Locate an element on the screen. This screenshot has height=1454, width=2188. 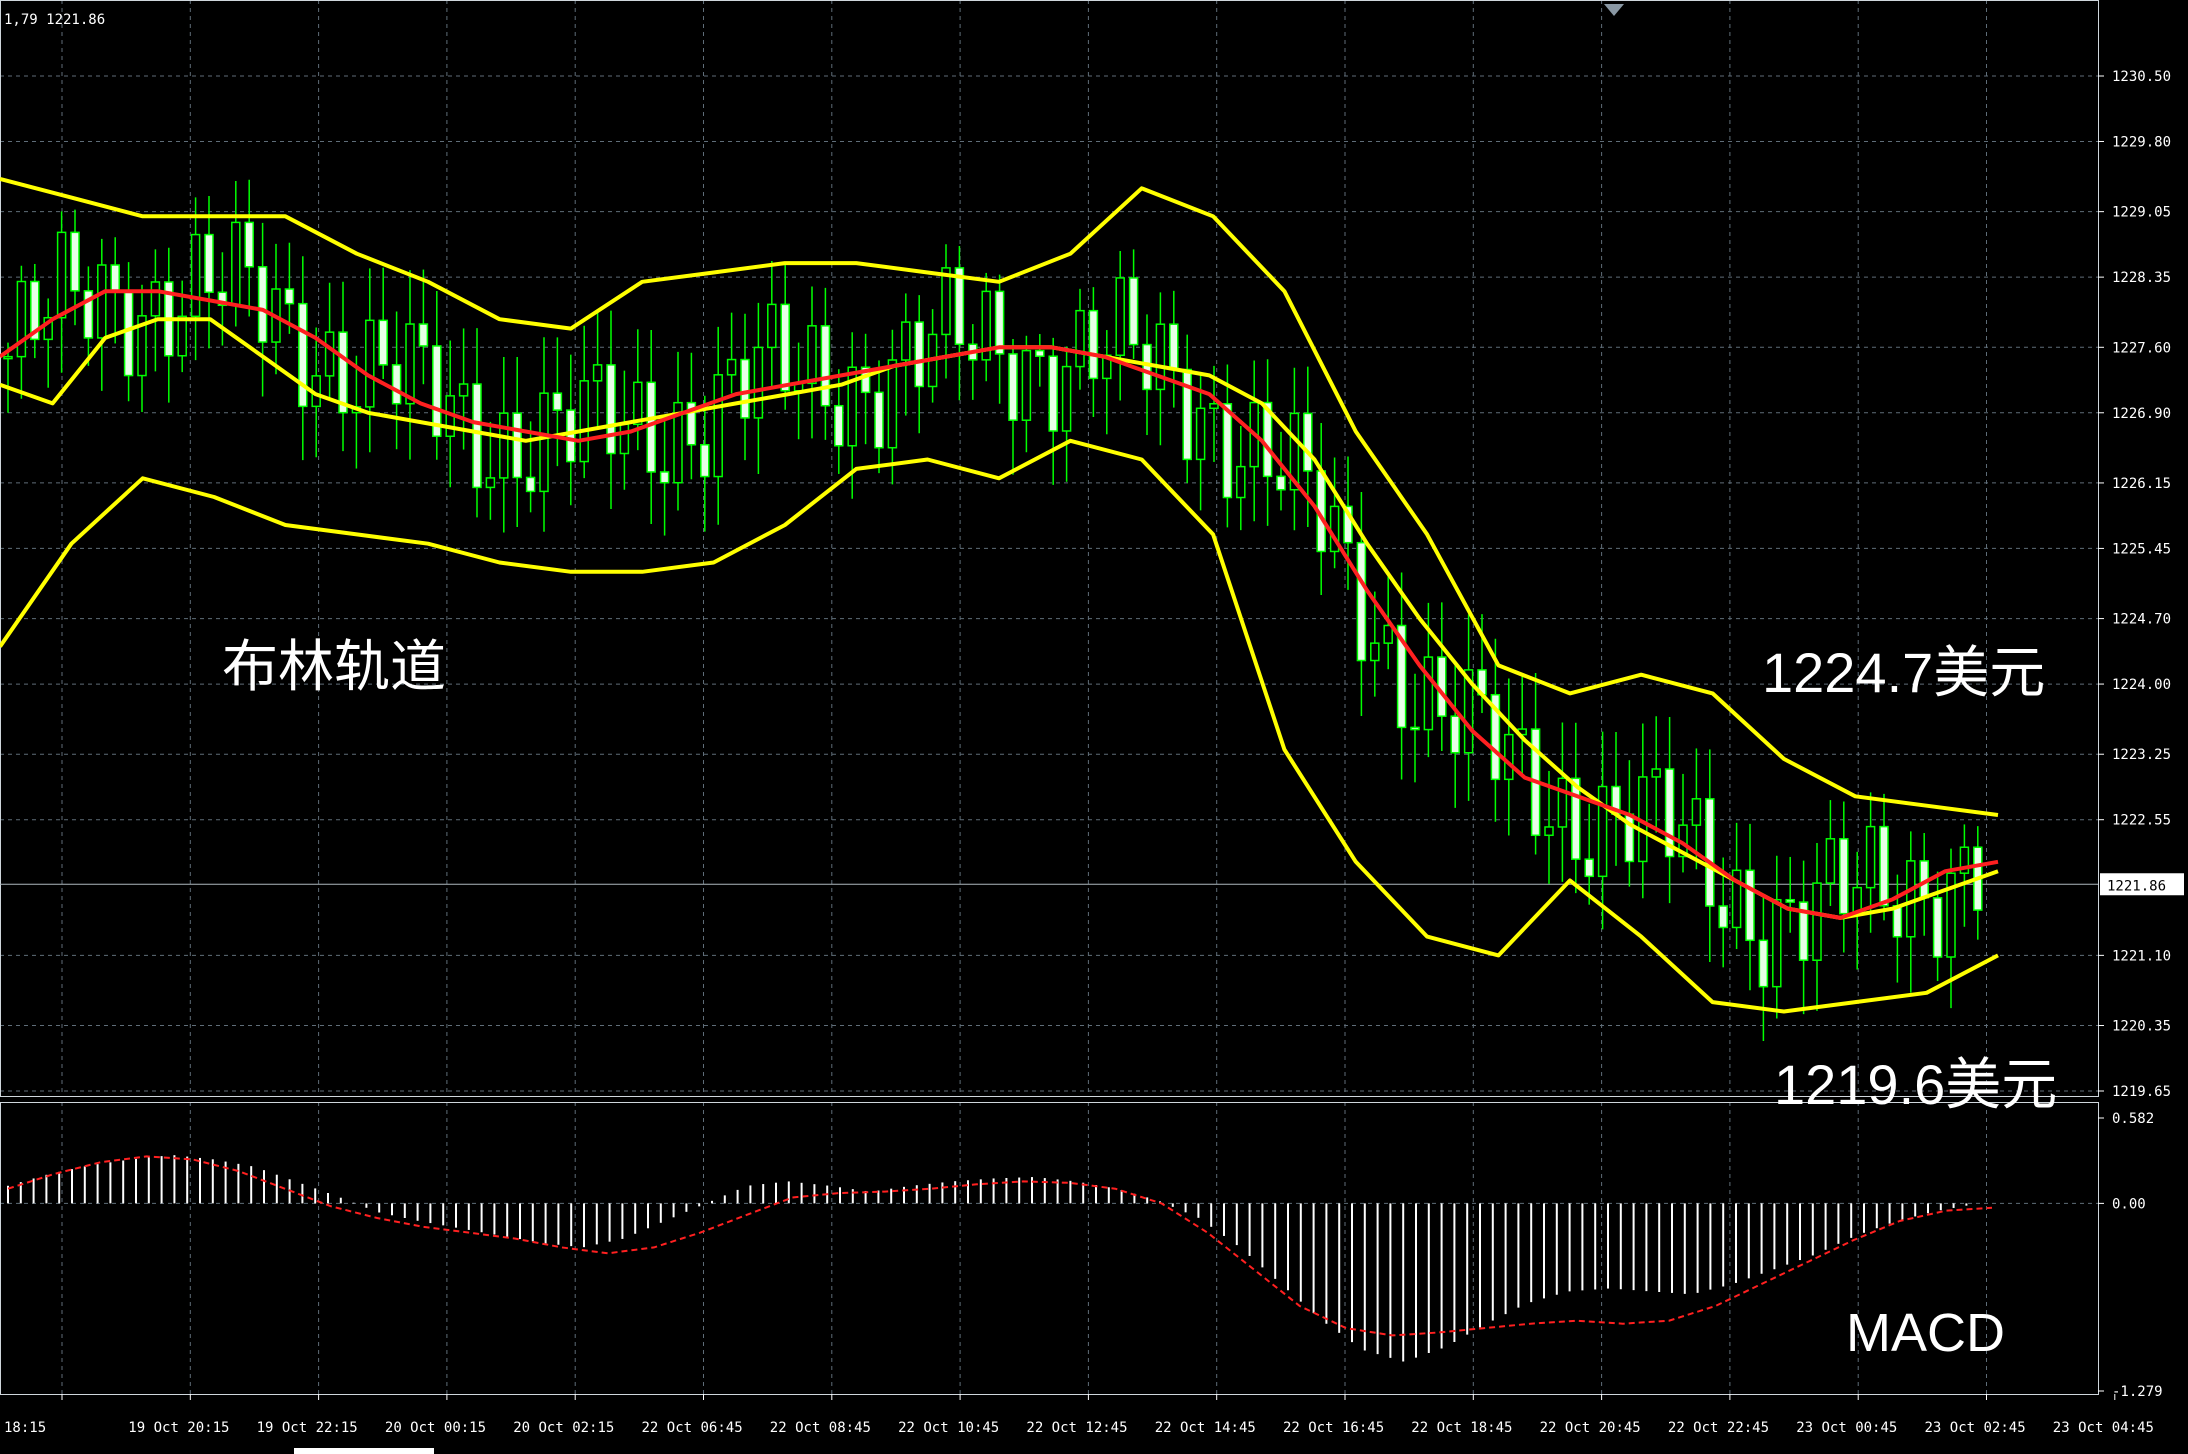
price-tick-label: 1224.70 is located at coordinates (2141, 620).